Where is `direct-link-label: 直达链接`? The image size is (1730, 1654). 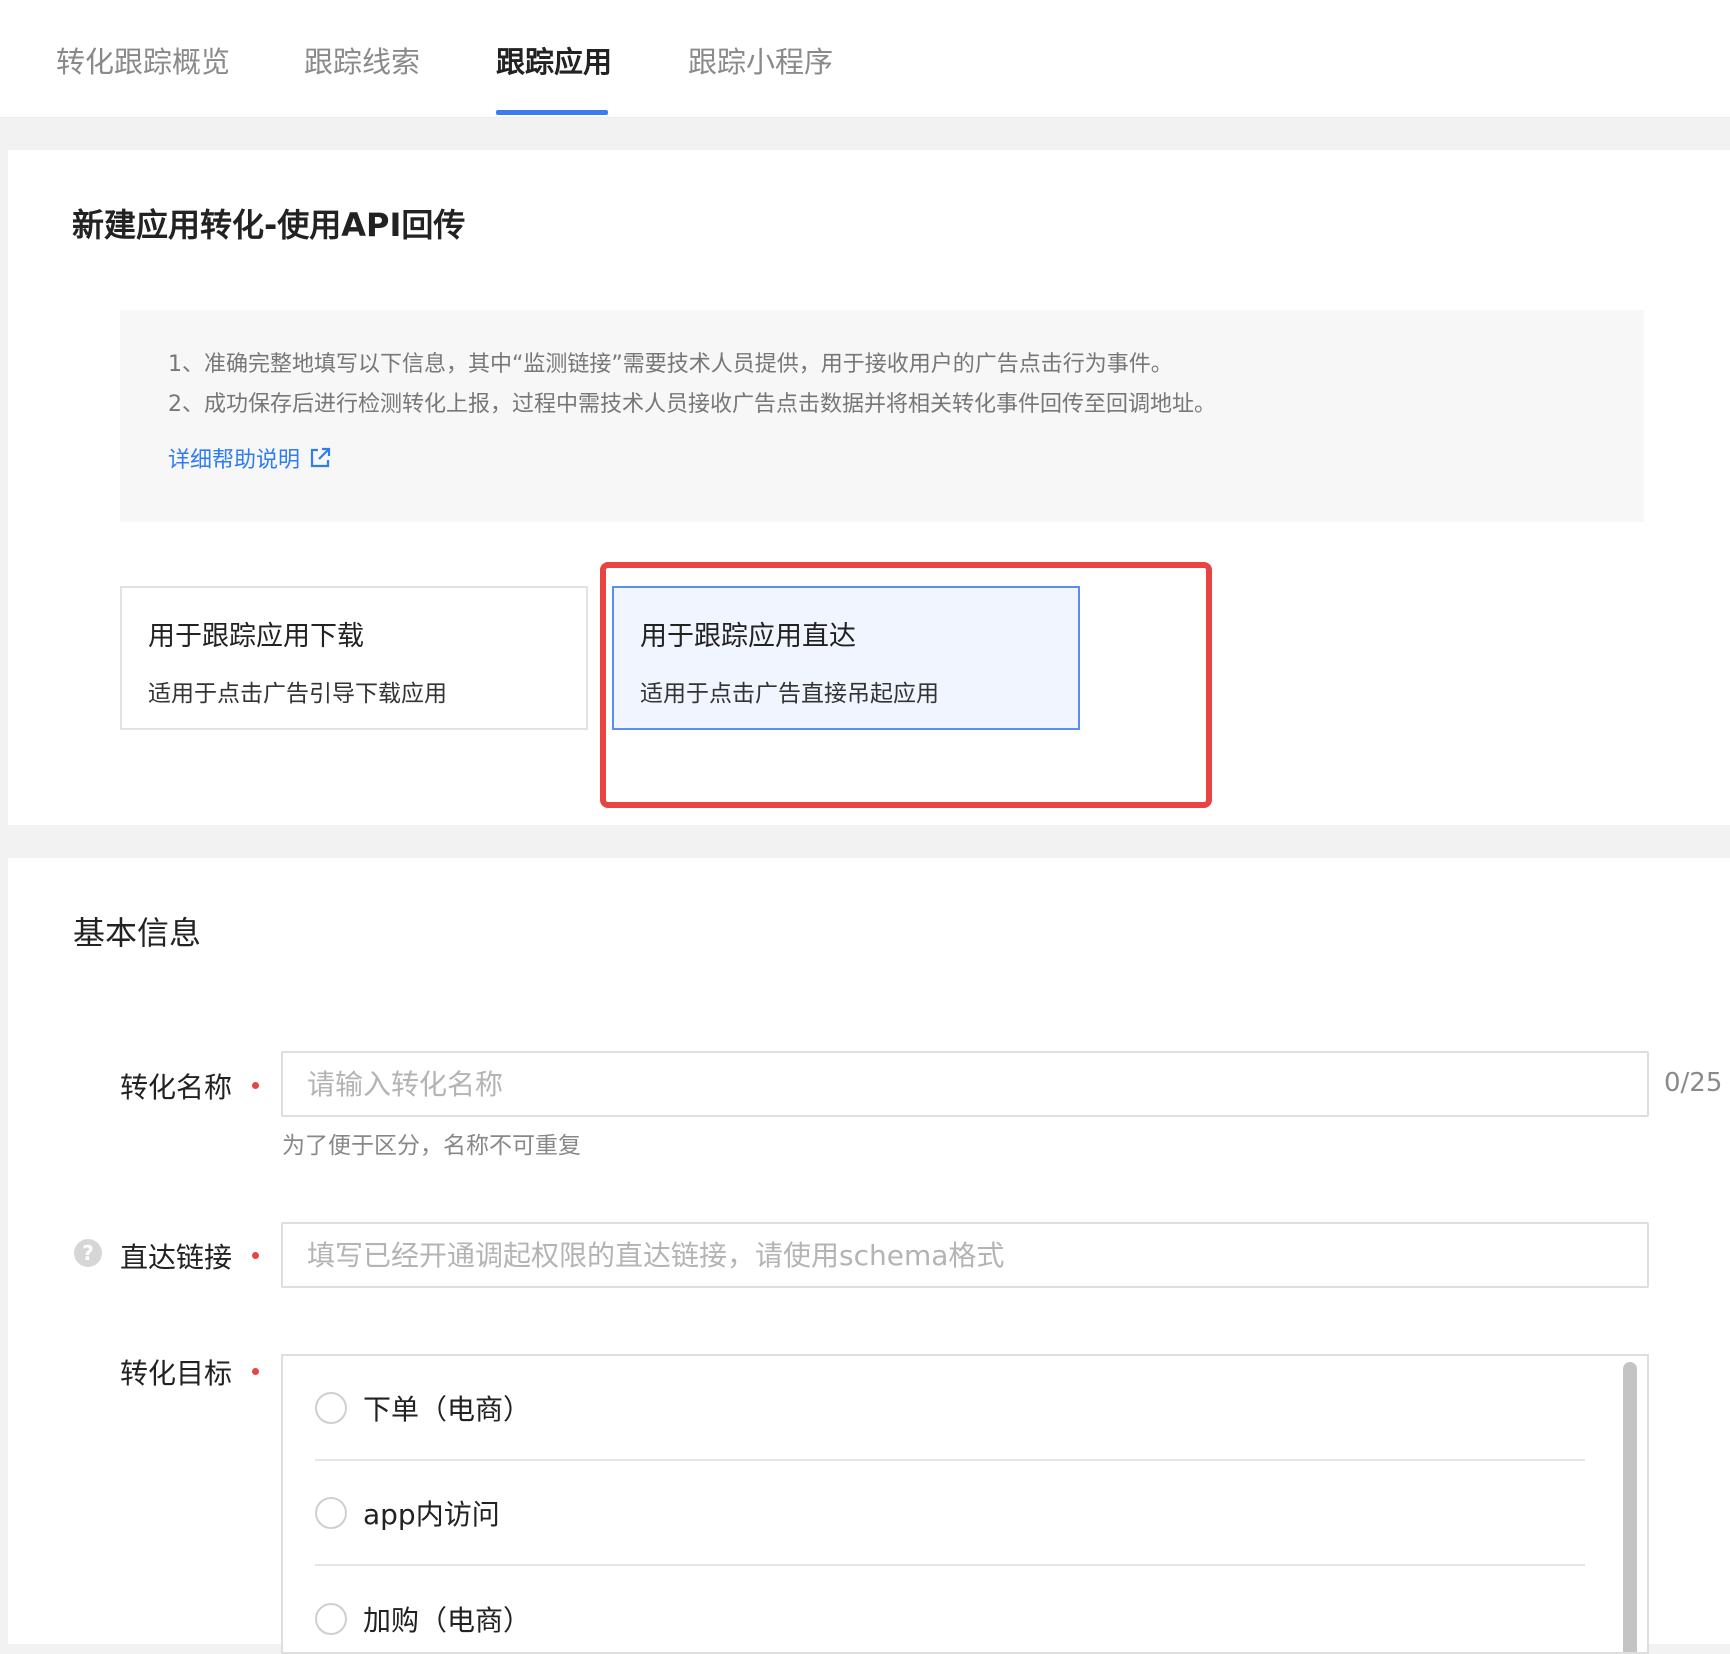
direct-link-label: 直达链接 is located at coordinates (176, 1257).